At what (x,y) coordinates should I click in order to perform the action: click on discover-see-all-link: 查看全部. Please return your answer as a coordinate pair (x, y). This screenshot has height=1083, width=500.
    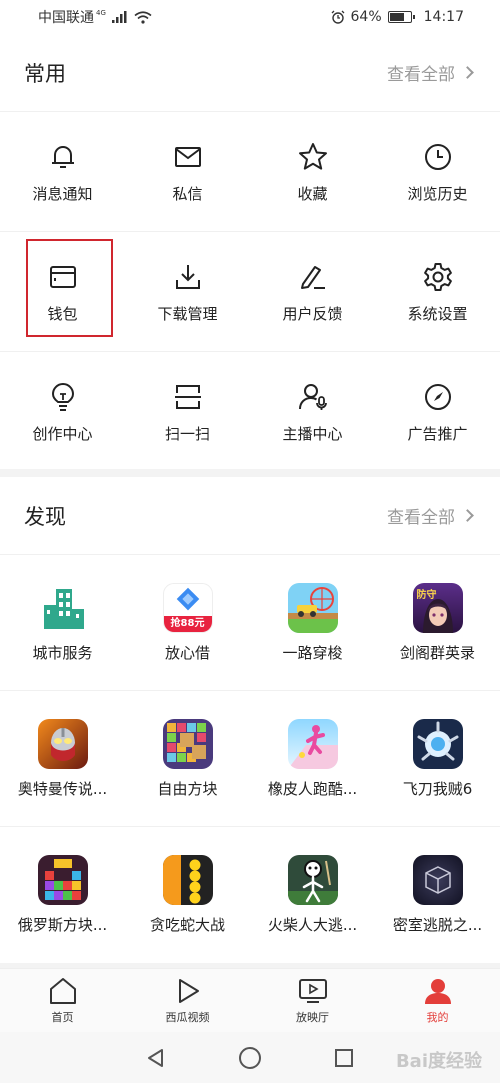
    Looking at the image, I should click on (430, 515).